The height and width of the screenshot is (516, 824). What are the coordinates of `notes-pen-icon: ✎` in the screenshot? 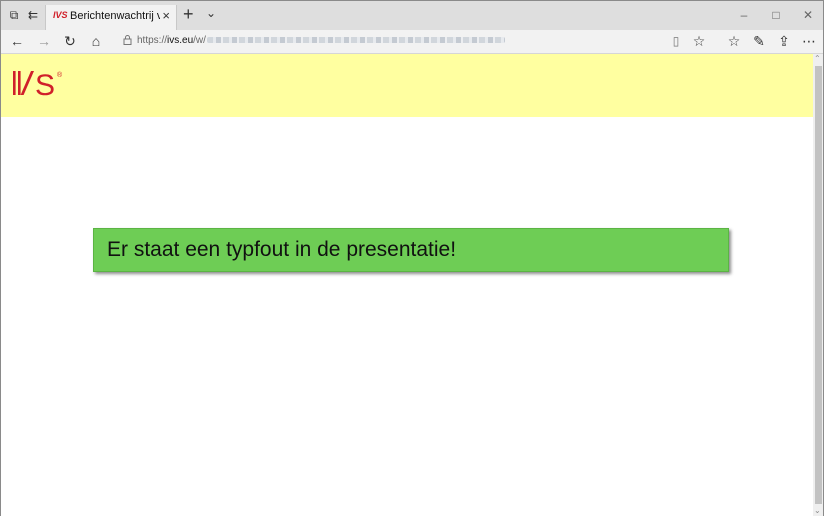 It's located at (759, 41).